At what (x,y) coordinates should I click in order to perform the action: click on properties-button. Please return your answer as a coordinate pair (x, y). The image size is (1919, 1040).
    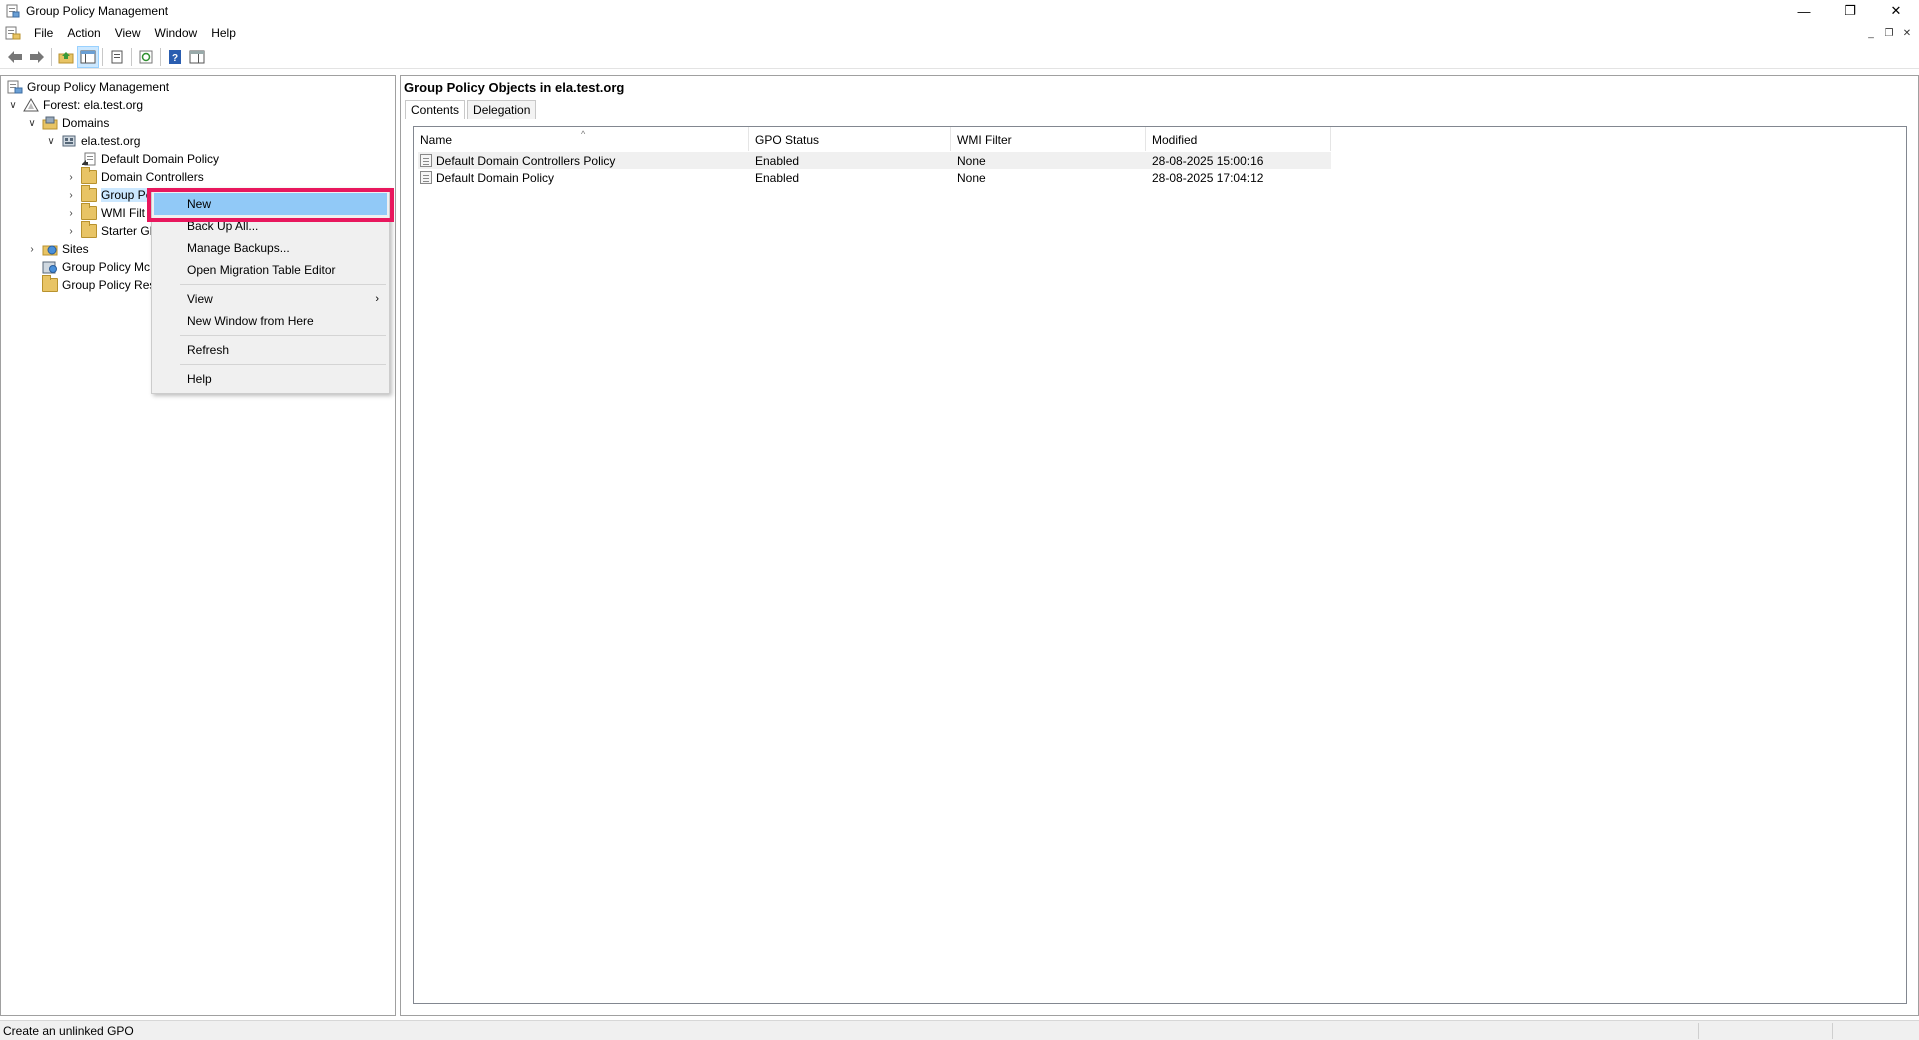
    Looking at the image, I should click on (117, 57).